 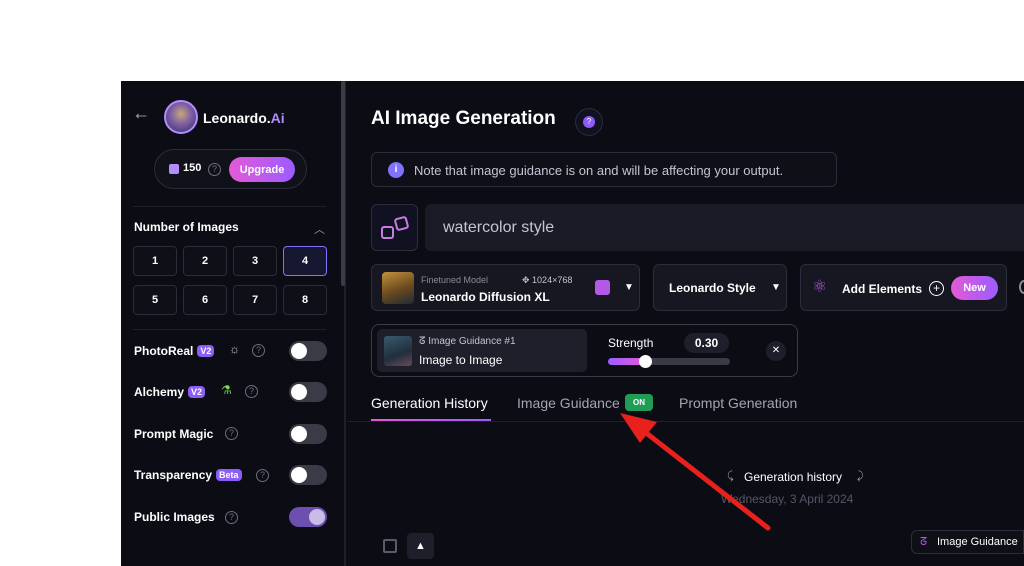 I want to click on model-dims: ✥ 1024×768, so click(x=547, y=280).